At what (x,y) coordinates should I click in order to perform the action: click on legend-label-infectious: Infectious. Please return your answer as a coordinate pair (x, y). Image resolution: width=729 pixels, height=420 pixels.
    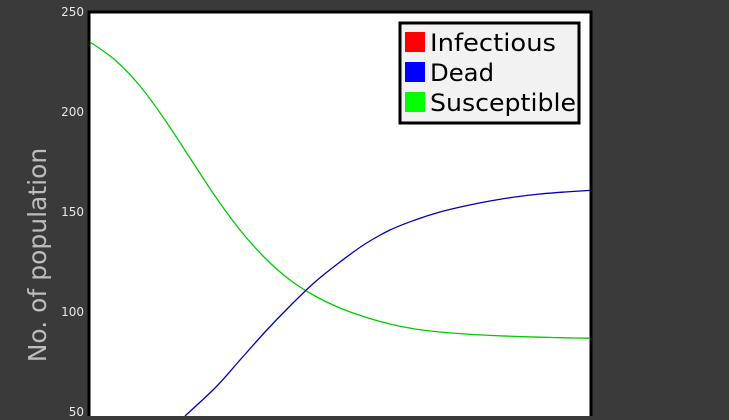
    Looking at the image, I should click on (493, 43).